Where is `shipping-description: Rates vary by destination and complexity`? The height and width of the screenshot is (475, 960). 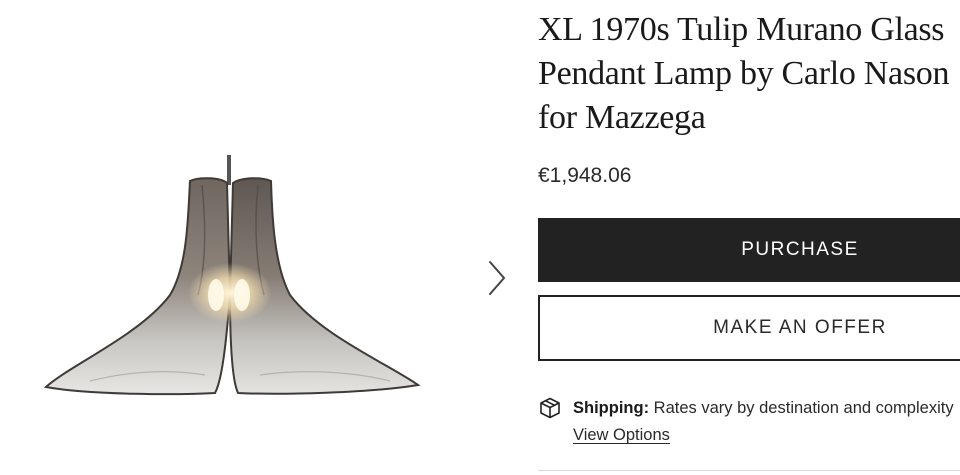 shipping-description: Rates vary by destination and complexity is located at coordinates (803, 408).